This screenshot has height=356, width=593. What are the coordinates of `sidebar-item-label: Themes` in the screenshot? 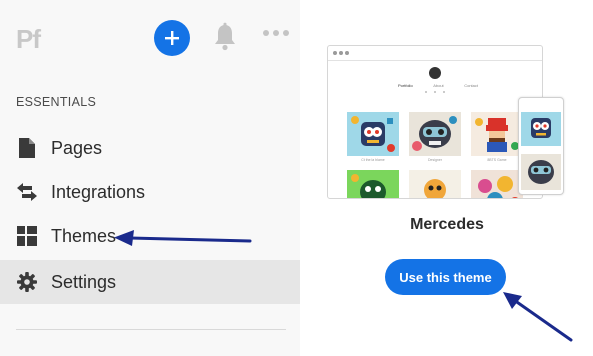 It's located at (84, 235).